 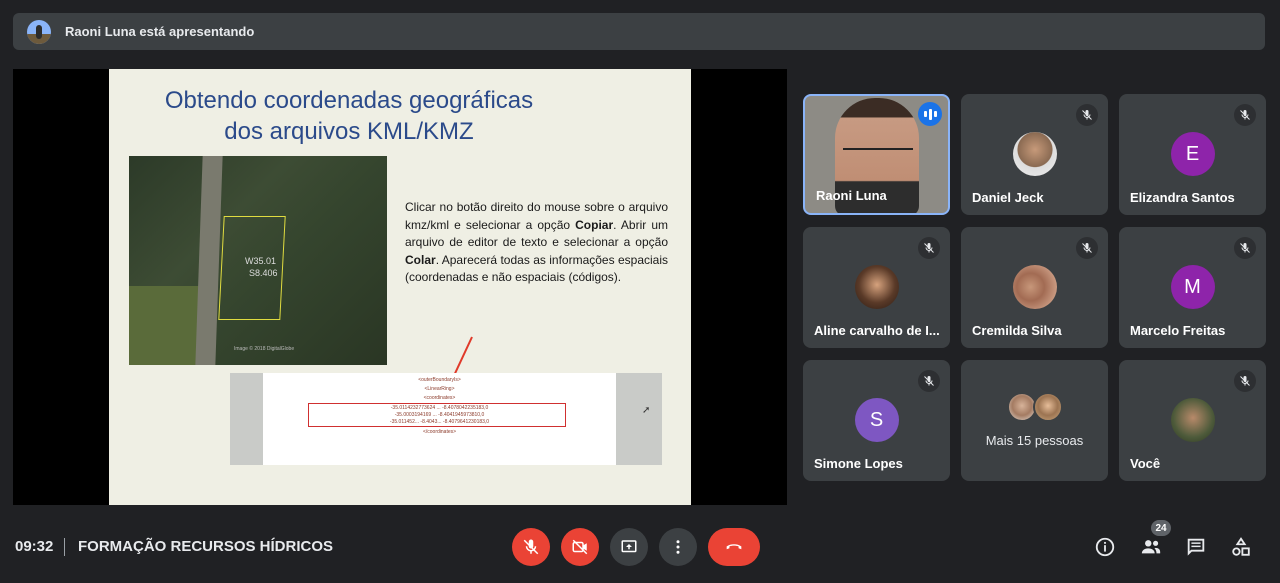 What do you see at coordinates (164, 325) in the screenshot?
I see `field-patch` at bounding box center [164, 325].